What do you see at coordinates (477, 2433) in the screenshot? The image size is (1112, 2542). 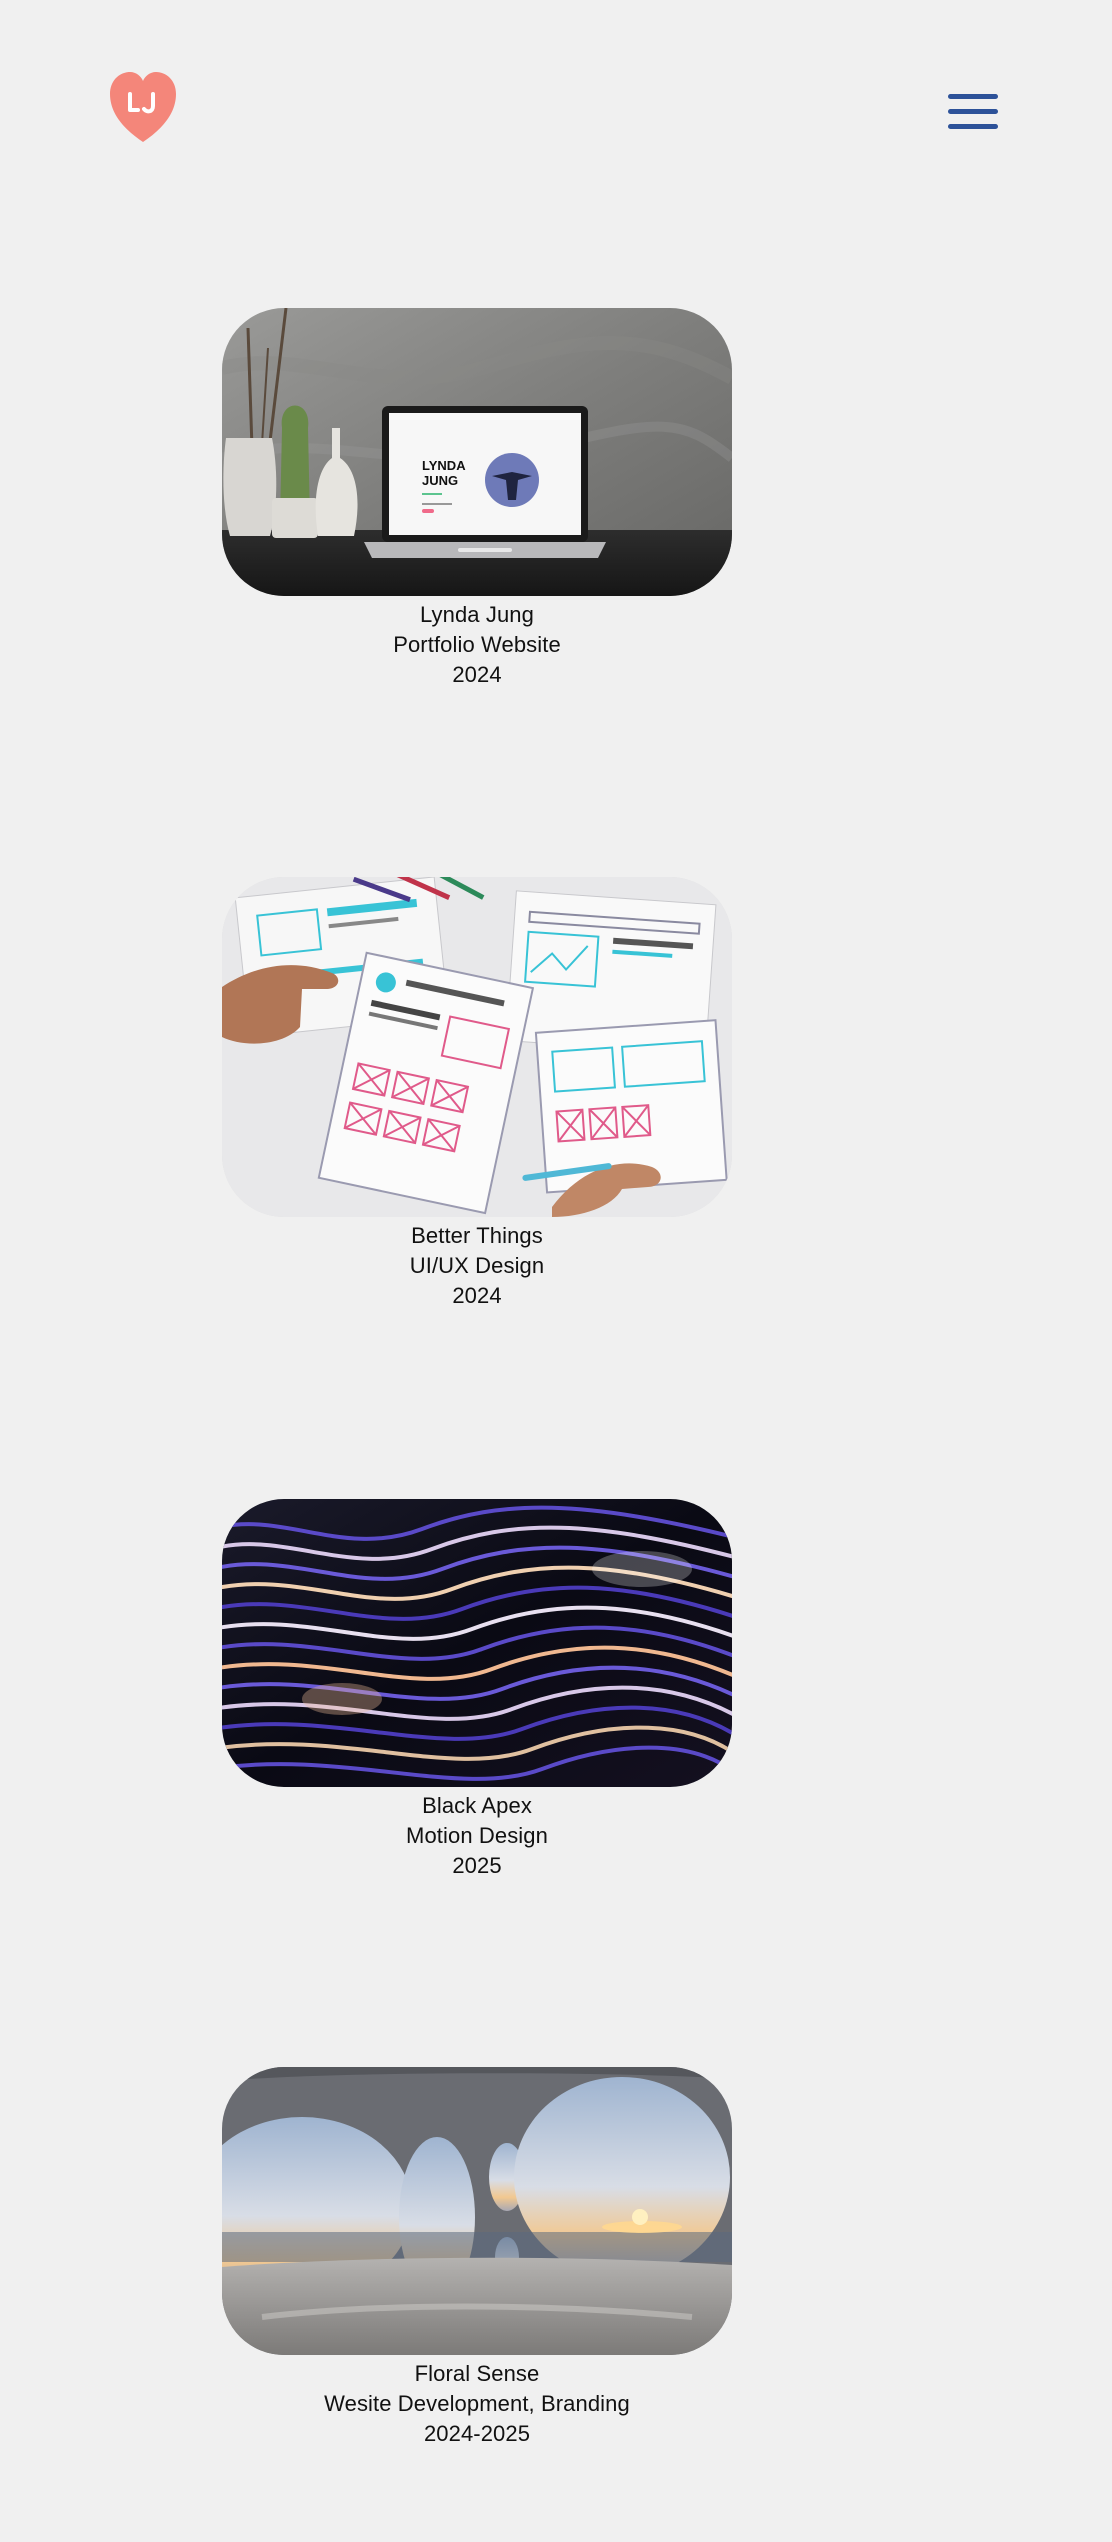 I see `project-year: 2024-2025` at bounding box center [477, 2433].